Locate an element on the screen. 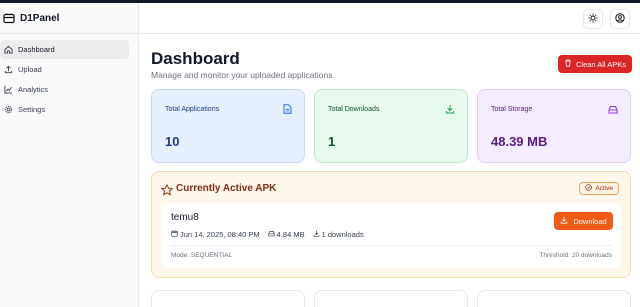 The image size is (640, 307). apk-mode: Mode: SEQUENTIAL is located at coordinates (202, 255).